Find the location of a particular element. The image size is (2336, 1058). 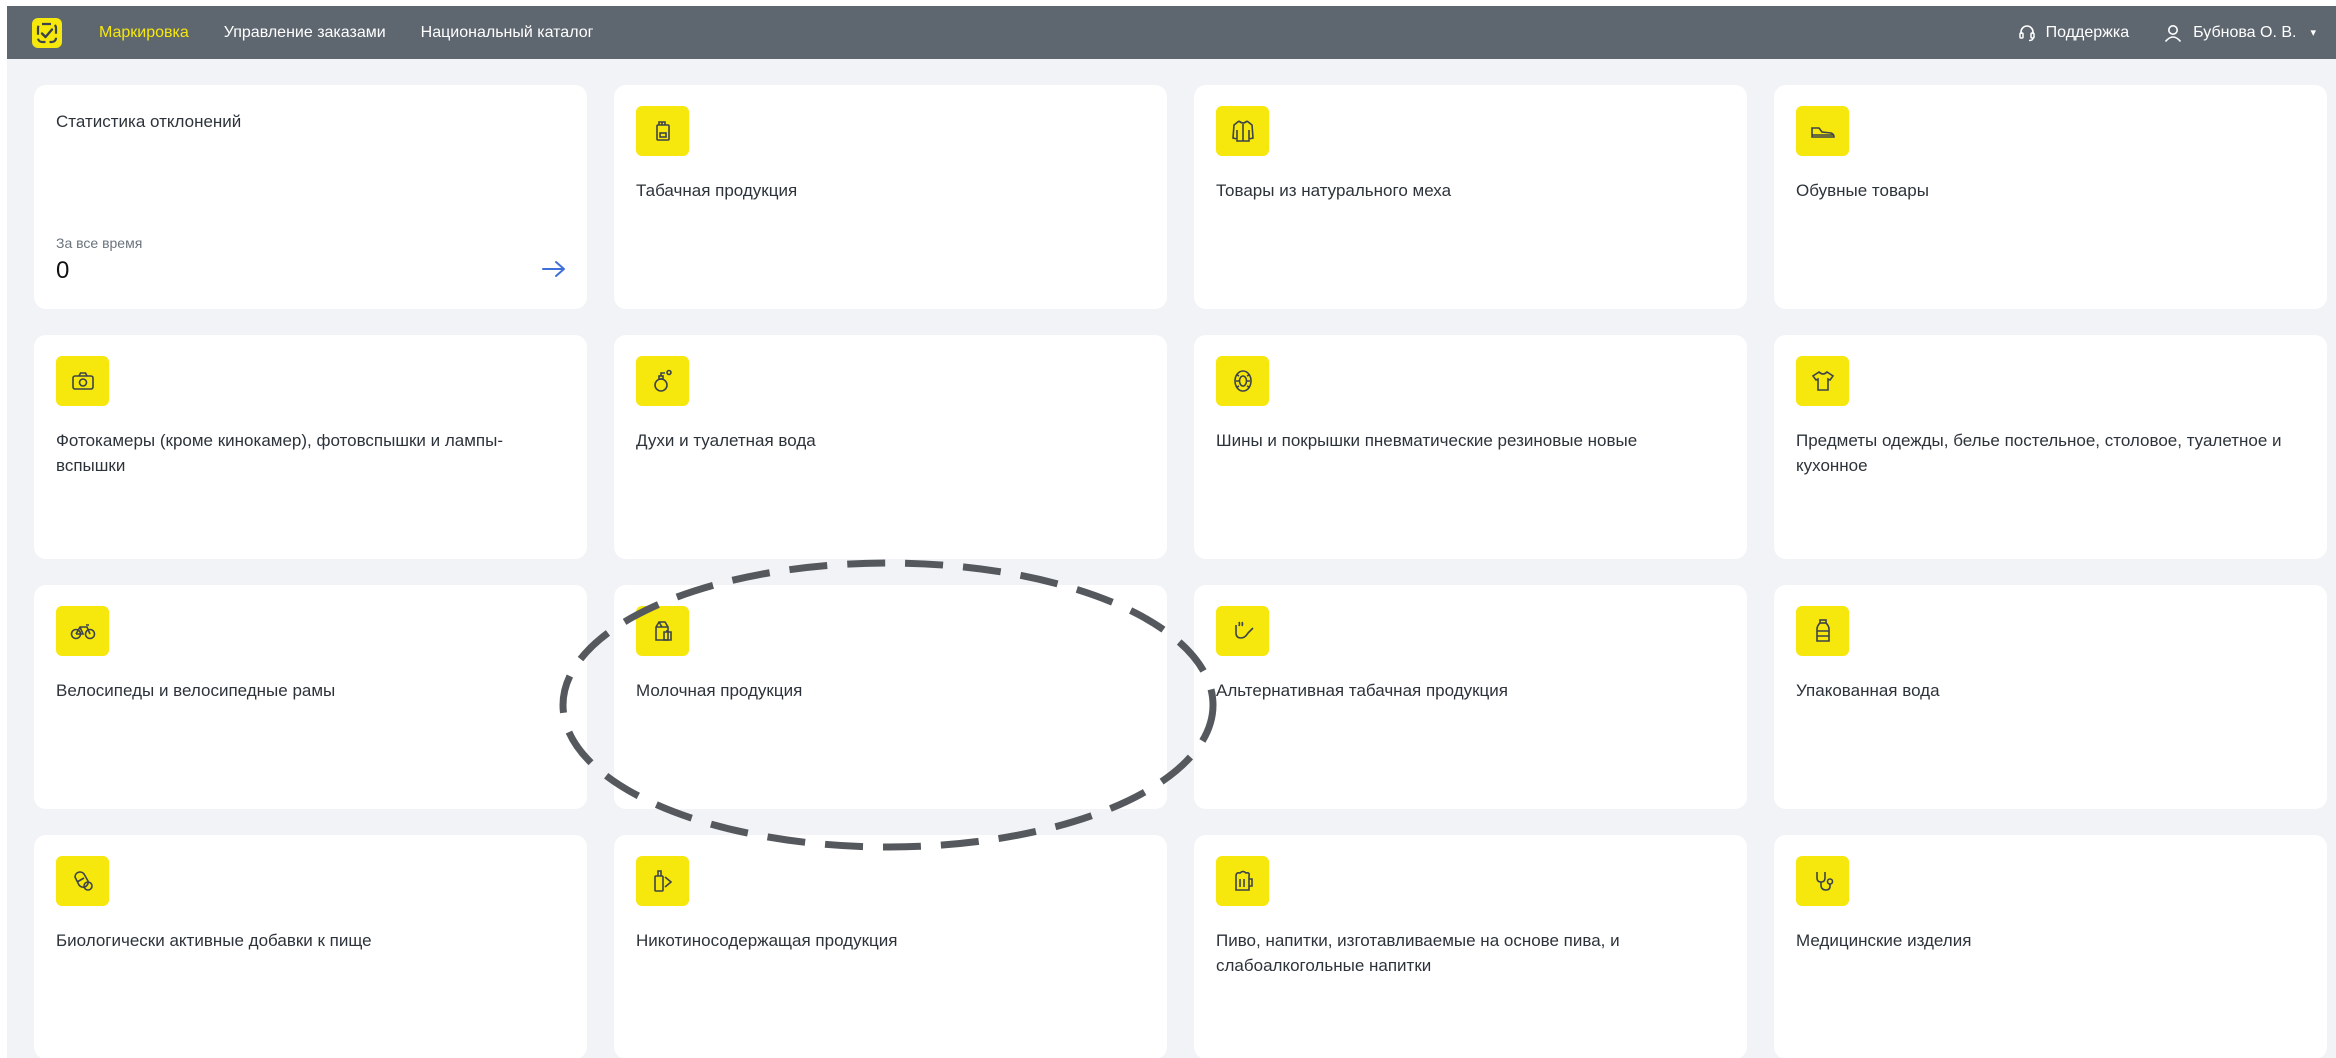

category-label: Велосипеды и велосипедные рамы is located at coordinates (196, 690).